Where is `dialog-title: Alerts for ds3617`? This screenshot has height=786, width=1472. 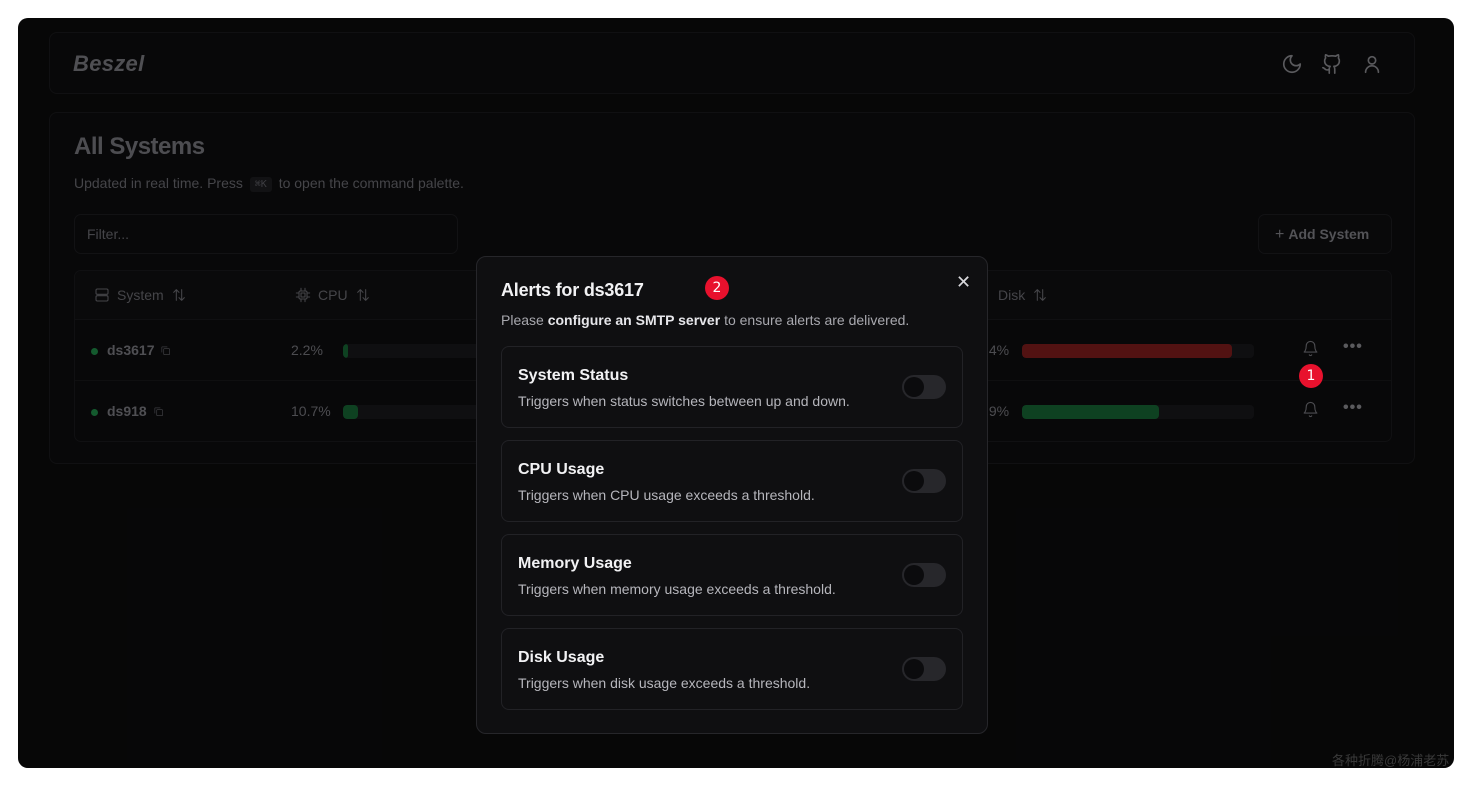
dialog-title: Alerts for ds3617 is located at coordinates (572, 290).